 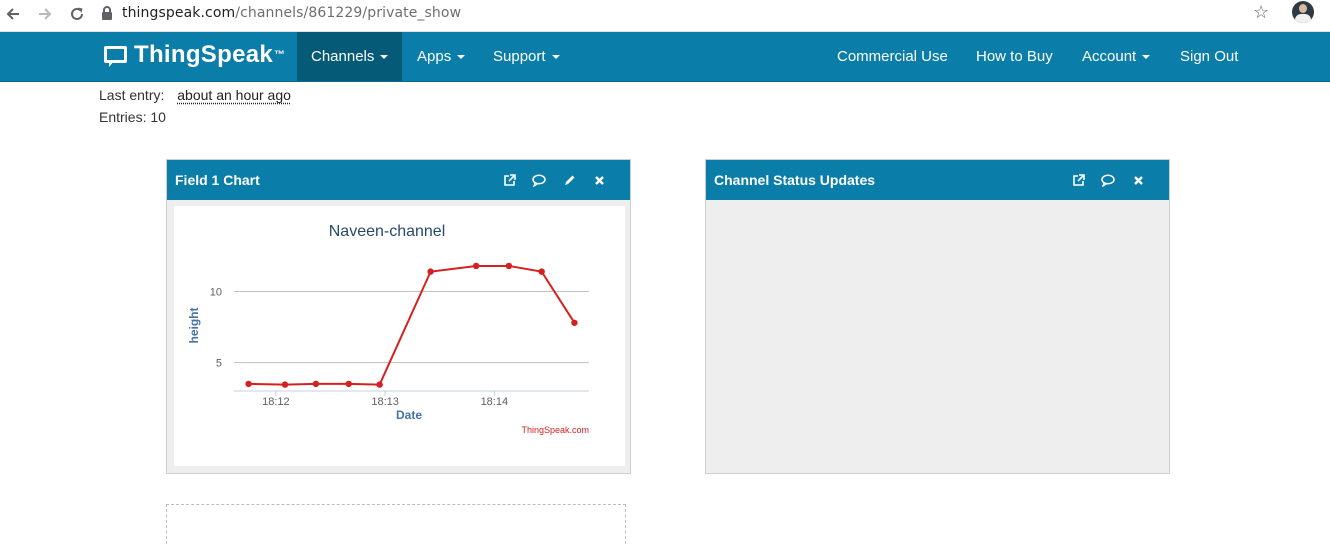 I want to click on last-entry-value: about an hour ago, so click(x=234, y=95).